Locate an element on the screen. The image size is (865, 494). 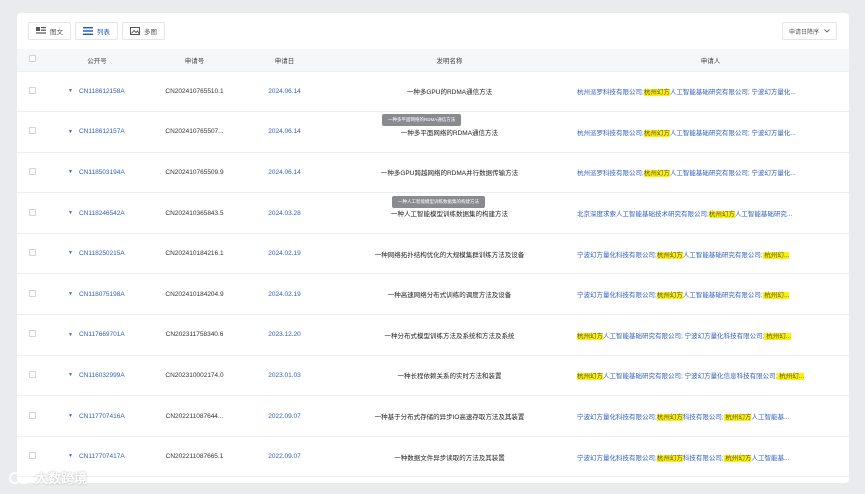
pub-no-link: CN117707417A is located at coordinates (102, 456).